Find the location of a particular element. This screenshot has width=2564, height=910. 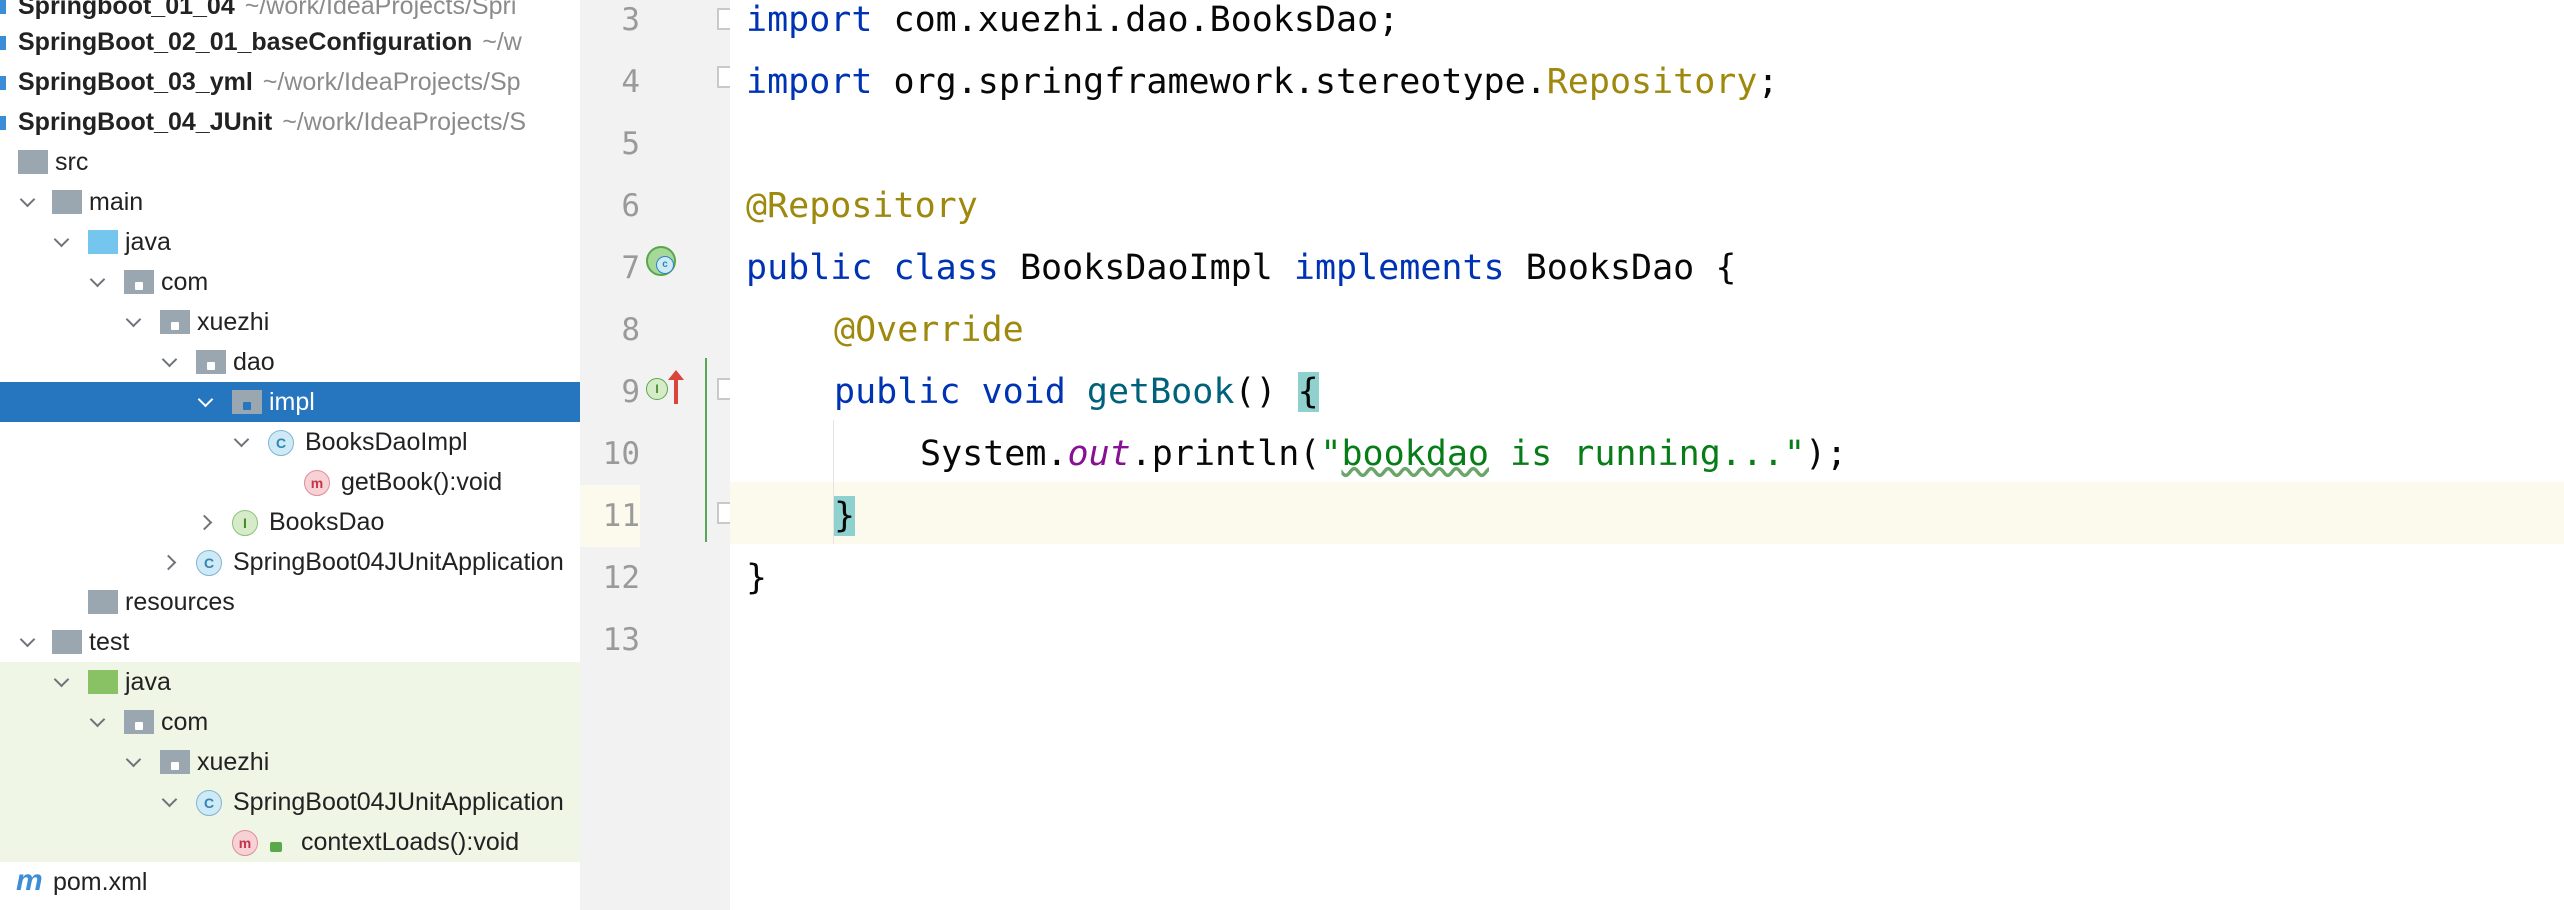

code-line-12: } is located at coordinates (756, 578).